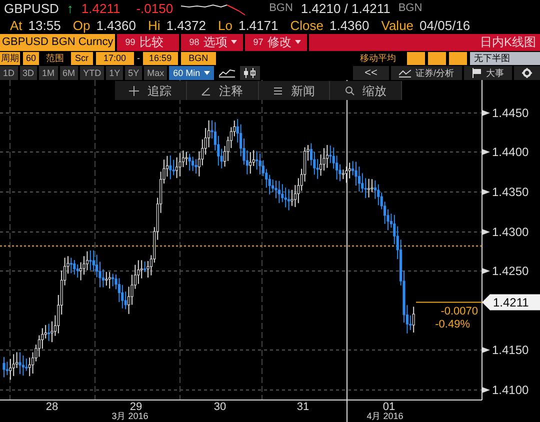 This screenshot has width=540, height=422. Describe the element at coordinates (136, 407) in the screenshot. I see `x-axis-label: 29` at that location.